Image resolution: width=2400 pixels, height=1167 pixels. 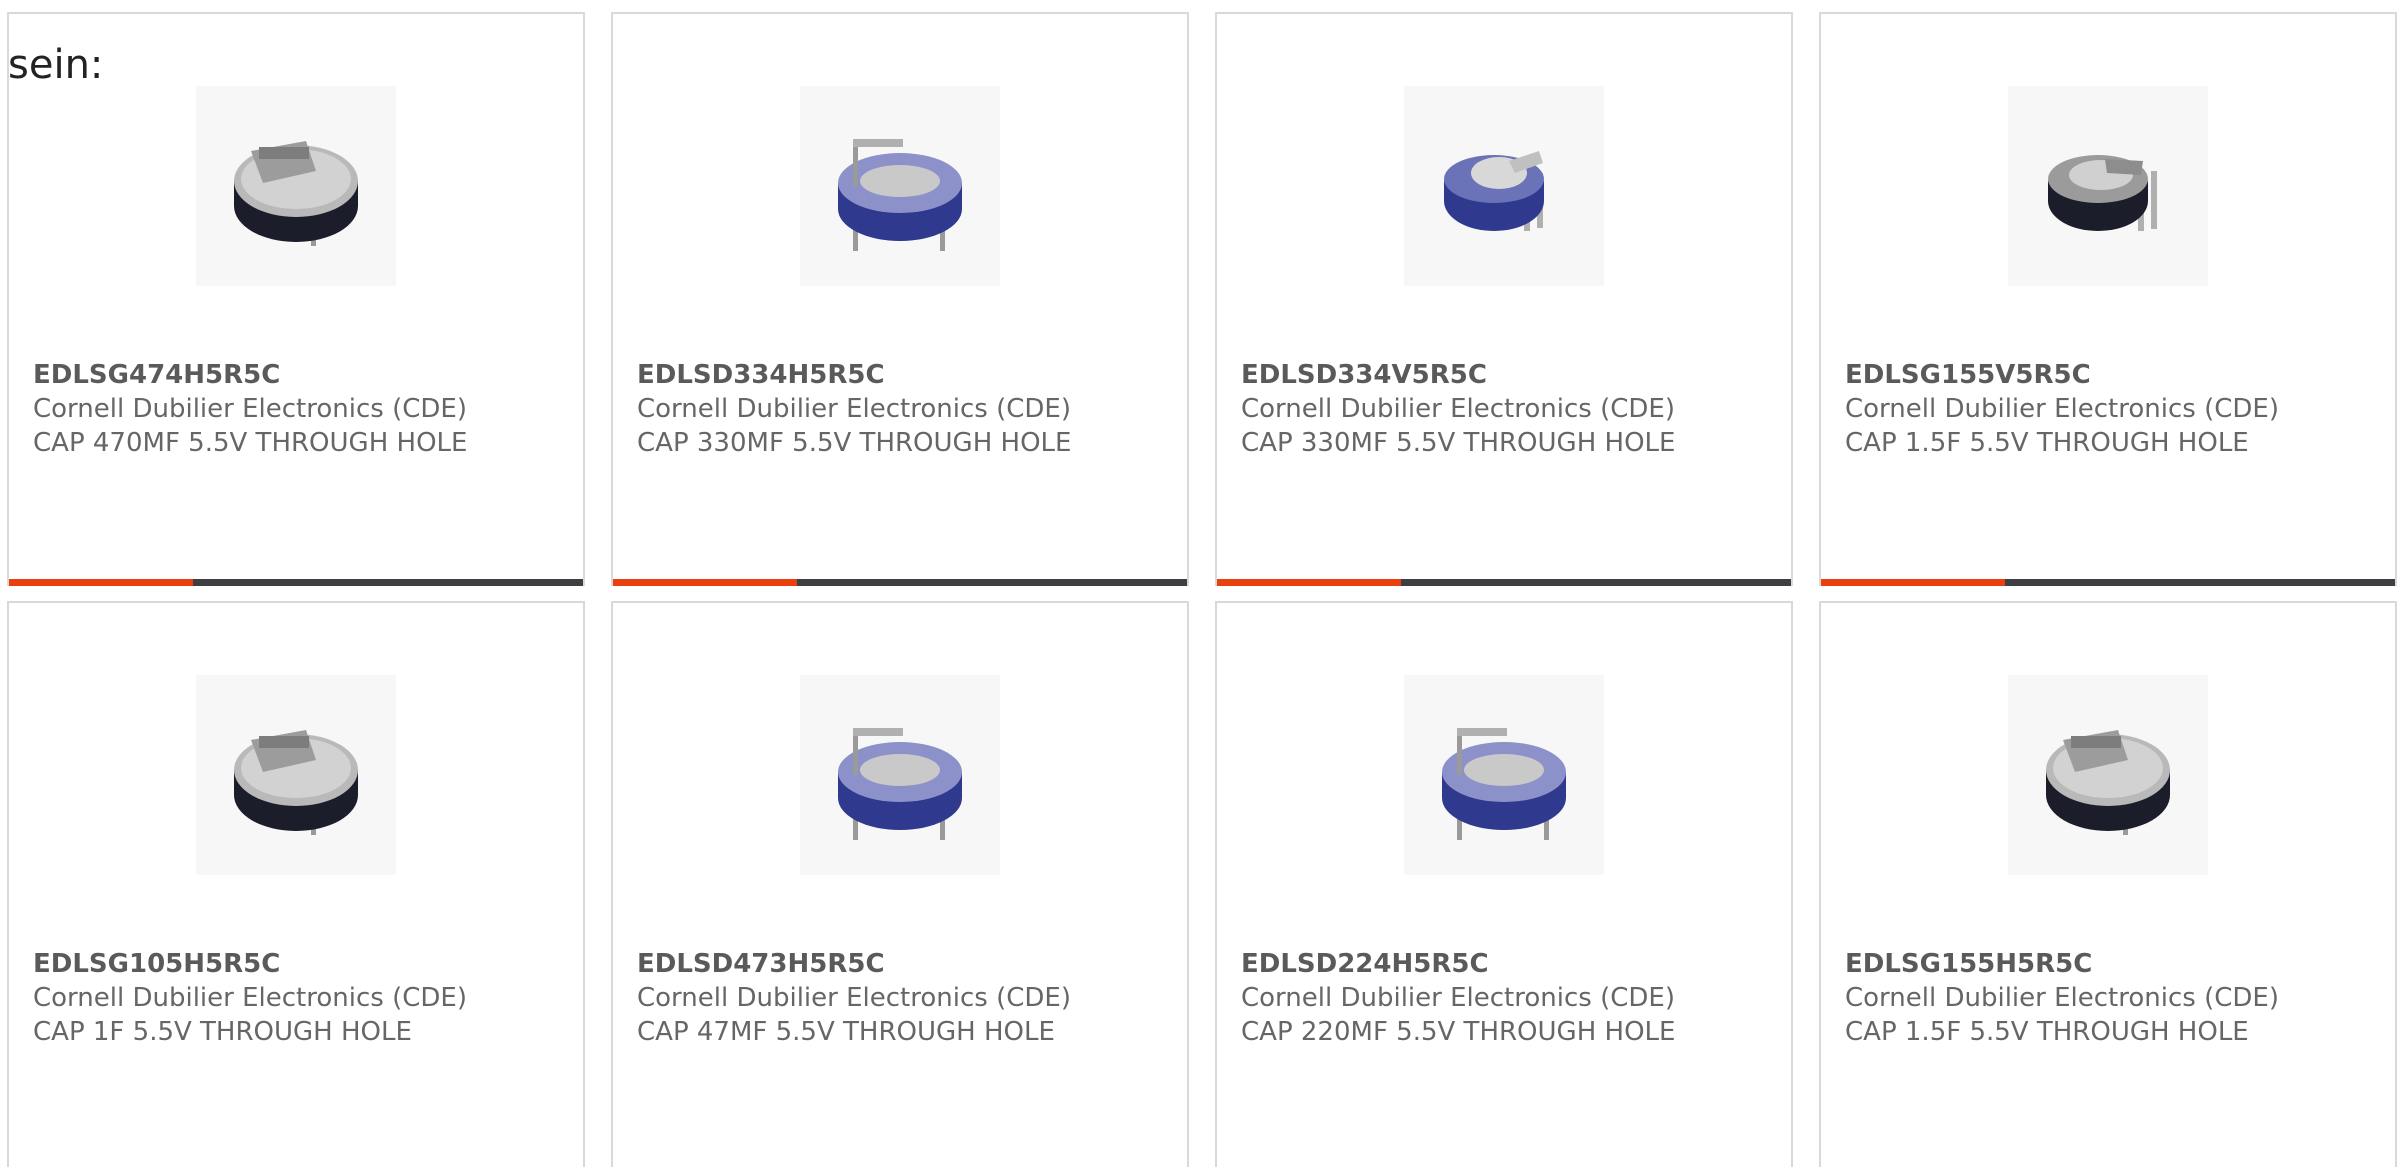 I want to click on part-number: EDLSG155H5R5C, so click(x=1969, y=964).